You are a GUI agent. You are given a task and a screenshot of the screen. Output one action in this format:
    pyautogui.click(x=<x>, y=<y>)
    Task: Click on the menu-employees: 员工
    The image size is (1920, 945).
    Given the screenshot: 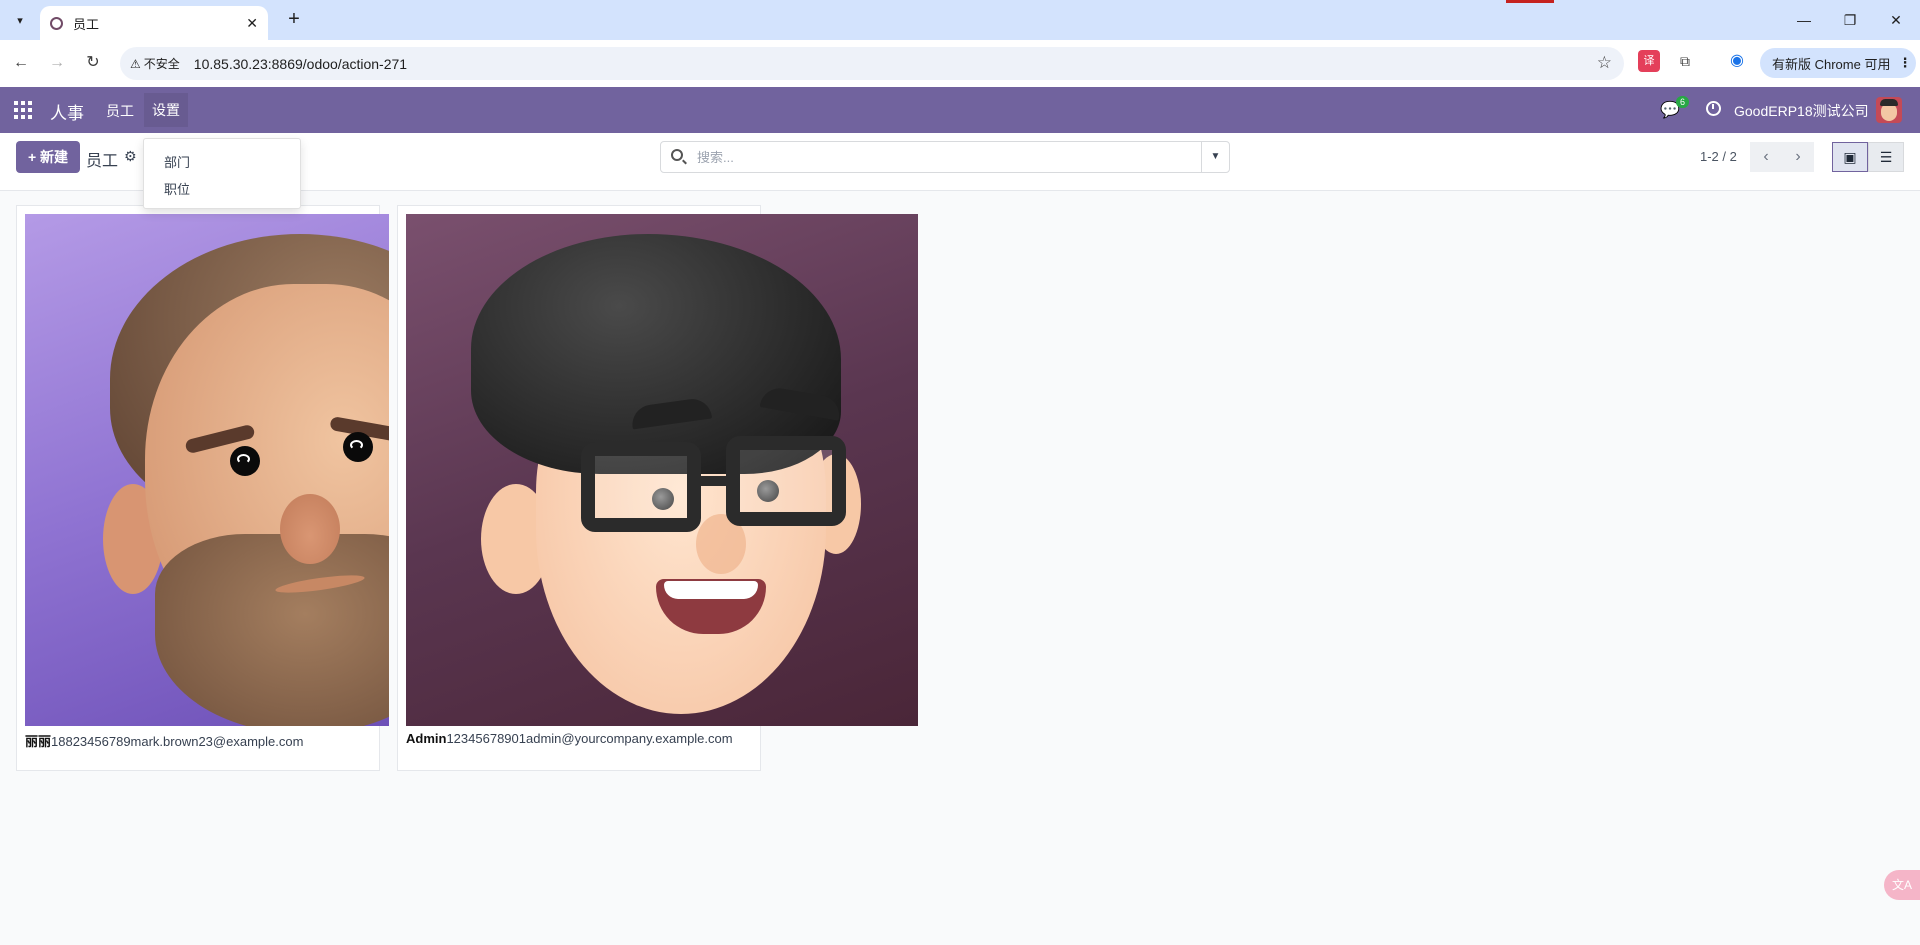 What is the action you would take?
    pyautogui.click(x=120, y=111)
    